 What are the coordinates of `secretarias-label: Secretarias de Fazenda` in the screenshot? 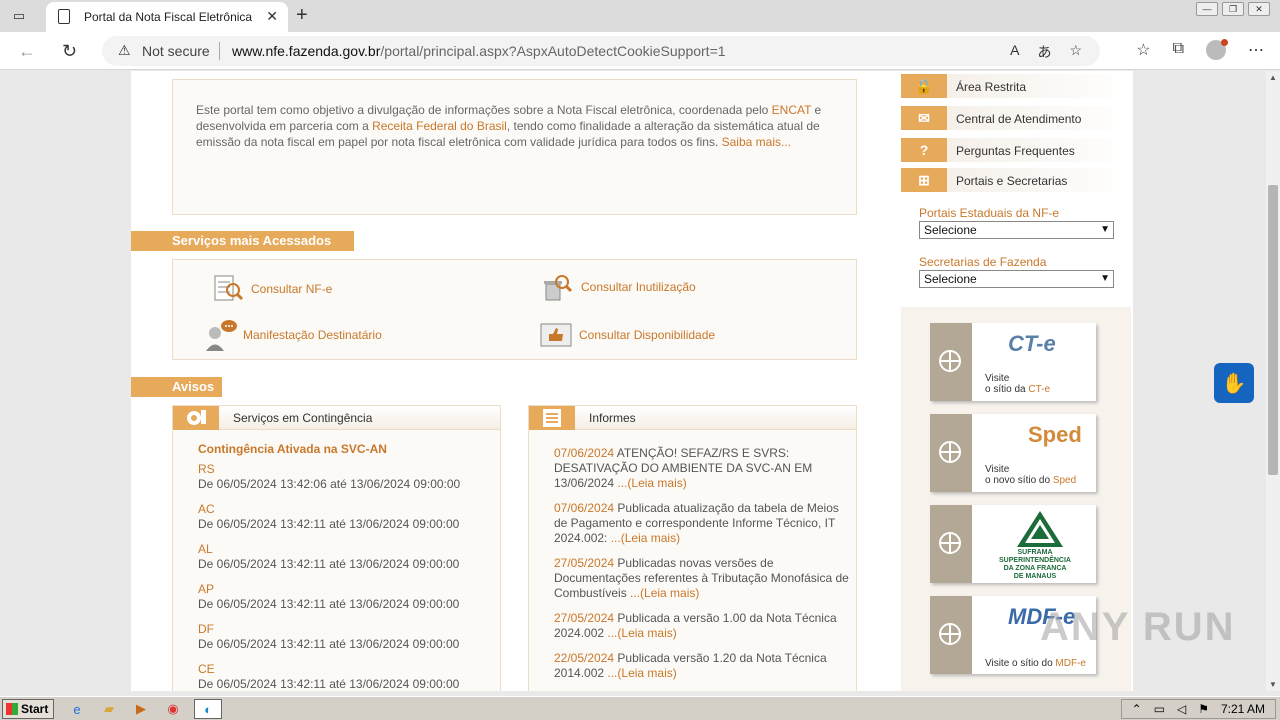 It's located at (983, 262).